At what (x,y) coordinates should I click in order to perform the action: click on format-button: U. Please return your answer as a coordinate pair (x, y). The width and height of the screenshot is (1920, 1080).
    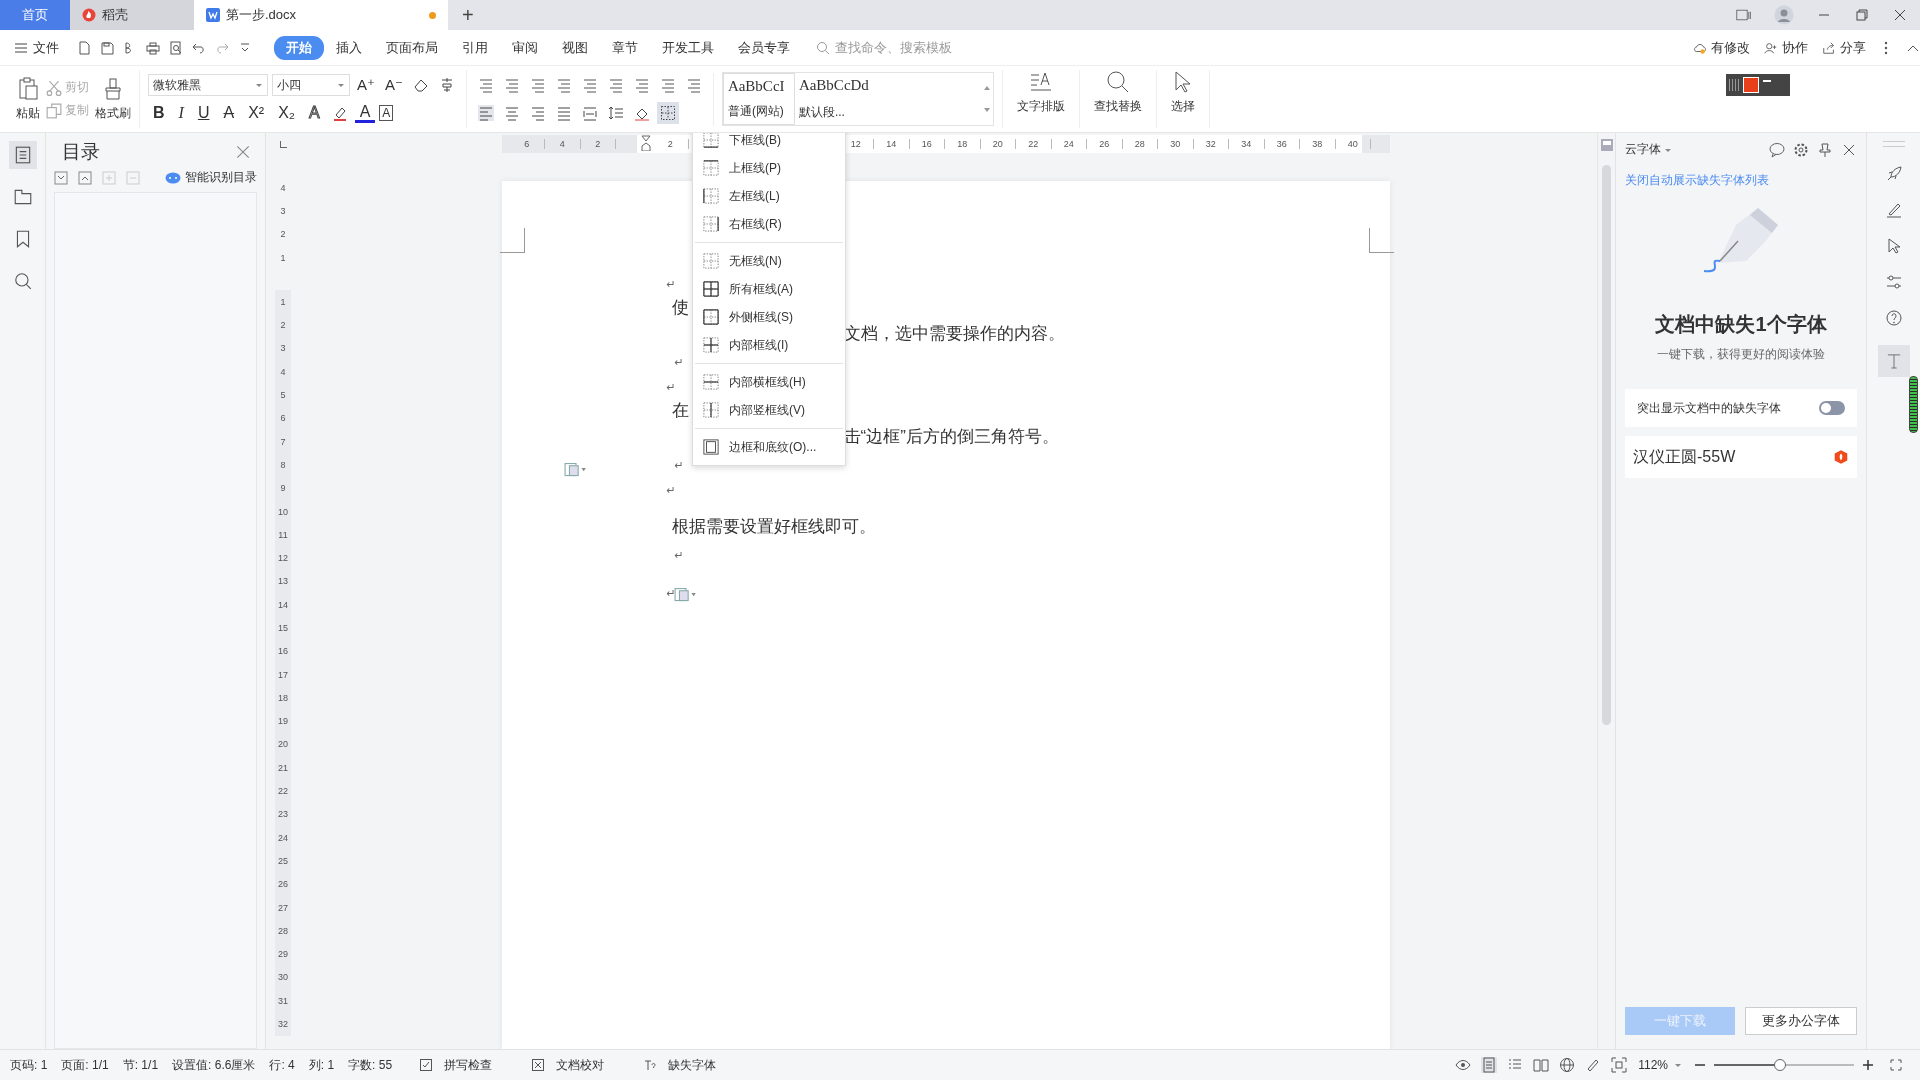
    Looking at the image, I should click on (203, 113).